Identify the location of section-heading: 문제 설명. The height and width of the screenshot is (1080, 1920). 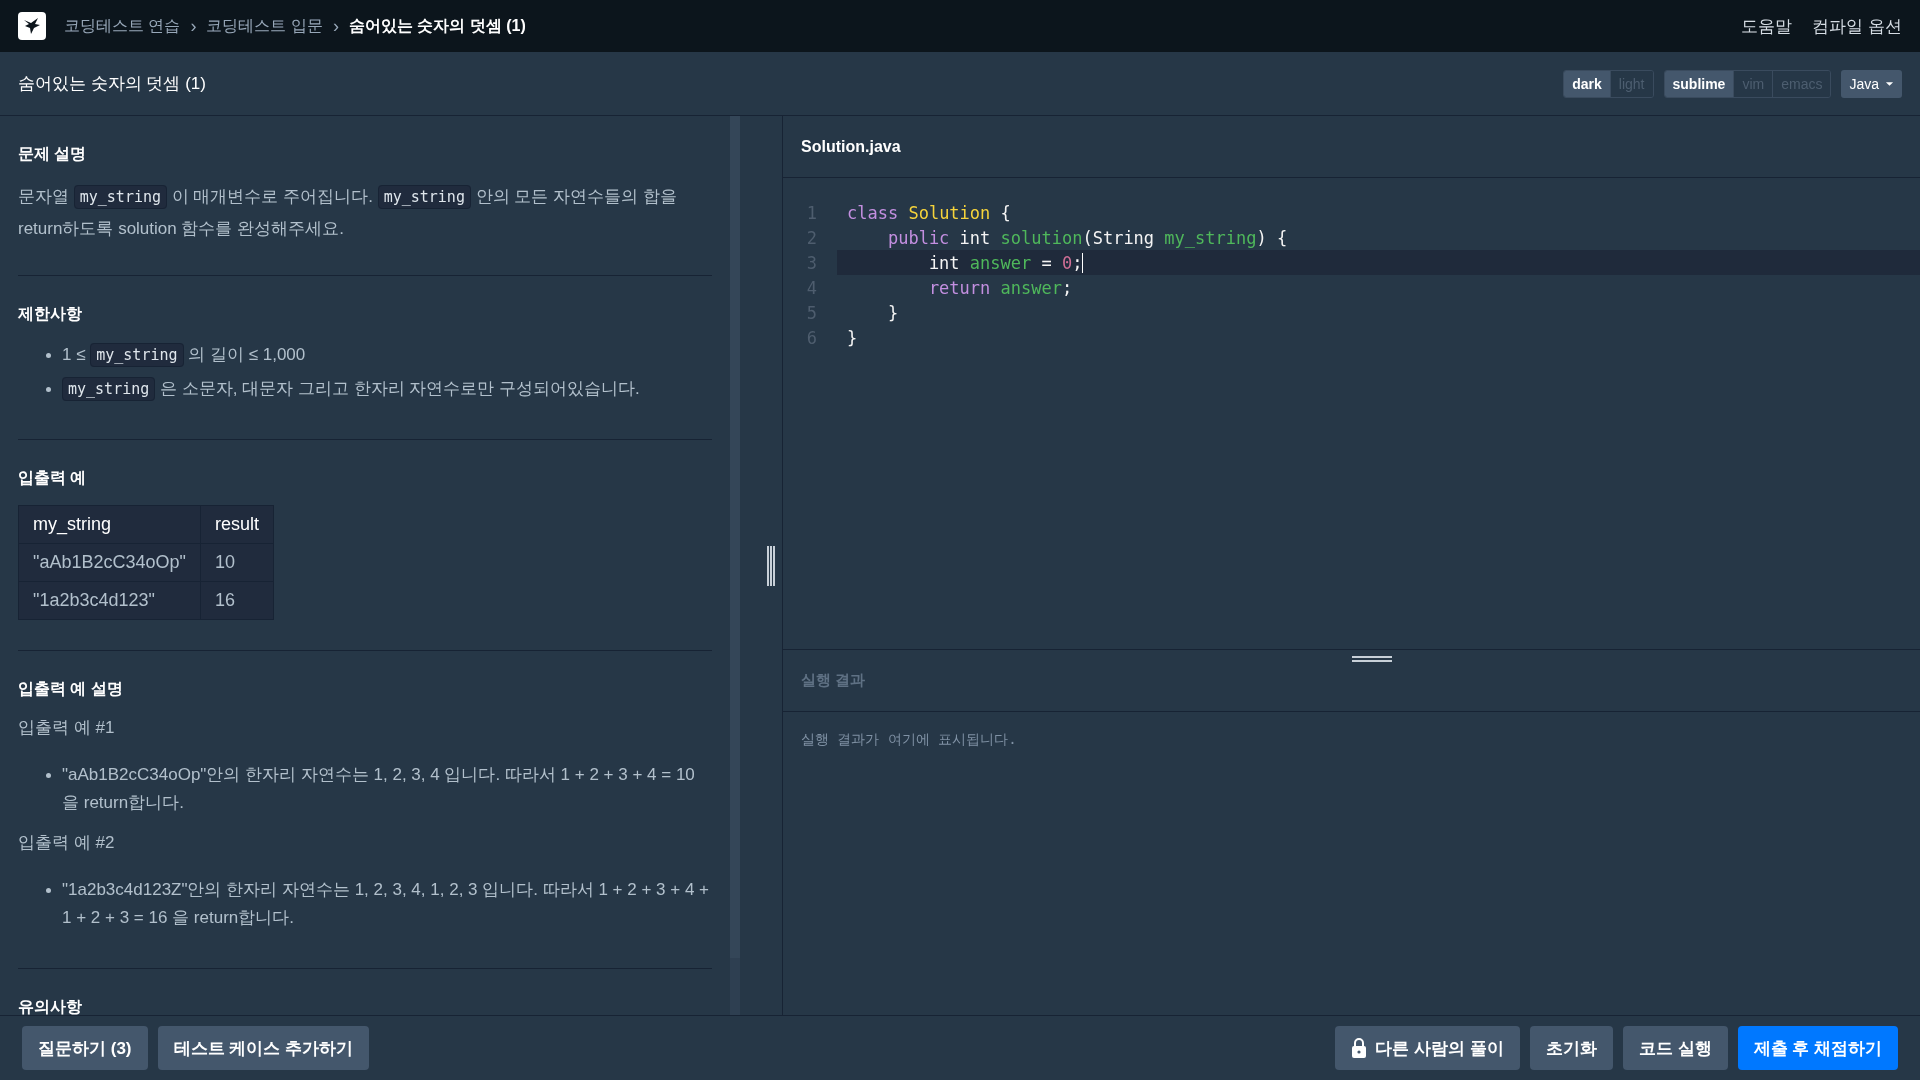
(53, 154).